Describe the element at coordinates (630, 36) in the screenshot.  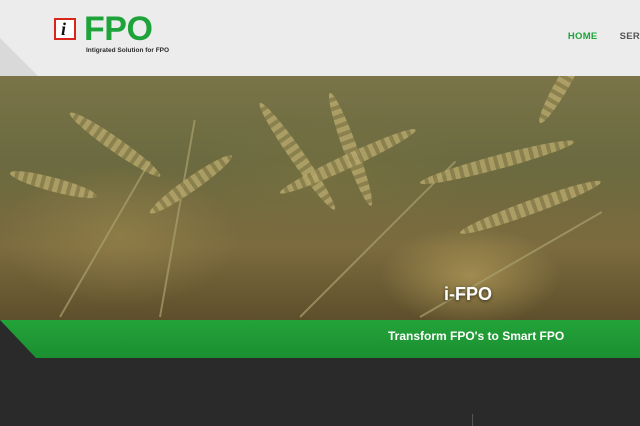
I see `nav-item-services: SER` at that location.